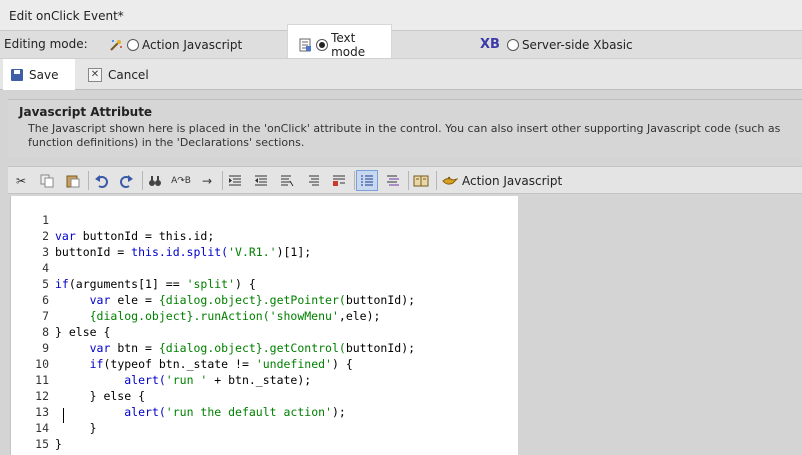 The image size is (802, 455). Describe the element at coordinates (128, 74) in the screenshot. I see `cancel-button-label: Cancel` at that location.